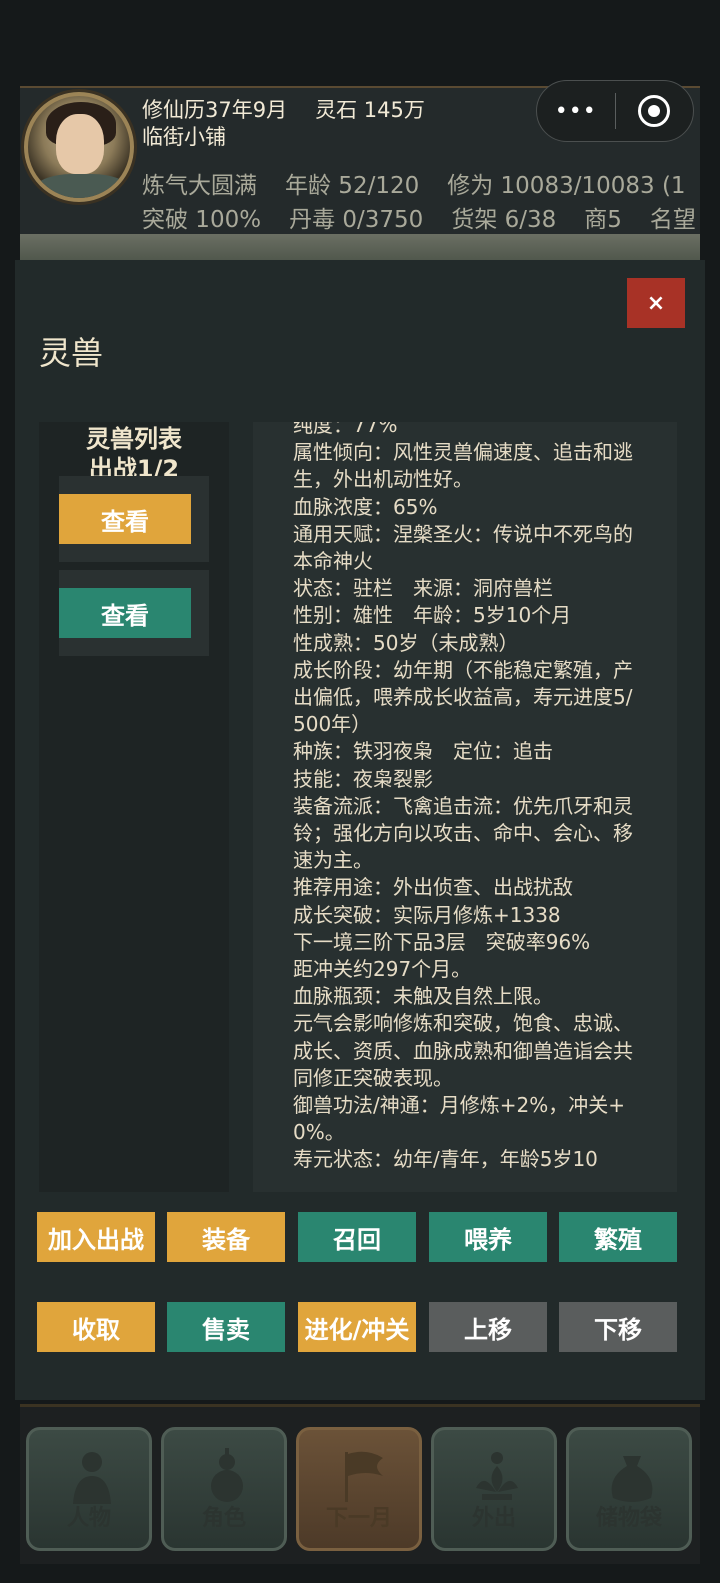 This screenshot has height=1583, width=720. What do you see at coordinates (365, 506) in the screenshot?
I see `detail-line: 血脉浓度：65%` at bounding box center [365, 506].